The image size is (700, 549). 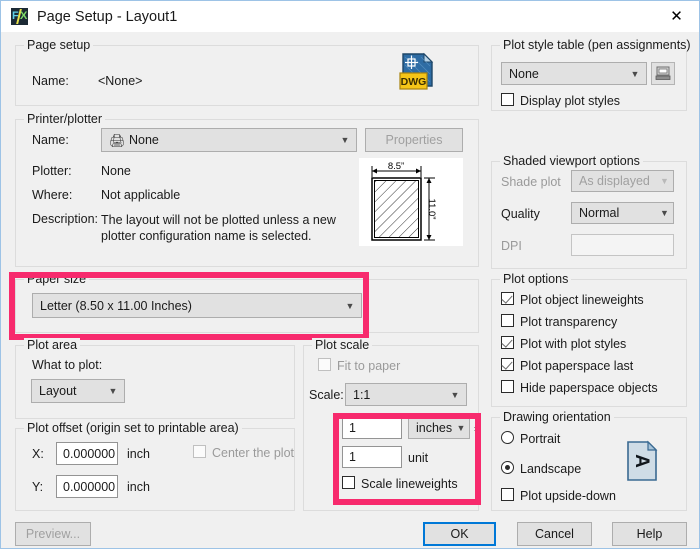 What do you see at coordinates (65, 119) in the screenshot?
I see `printer-plotter-legend: Printer/plotter` at bounding box center [65, 119].